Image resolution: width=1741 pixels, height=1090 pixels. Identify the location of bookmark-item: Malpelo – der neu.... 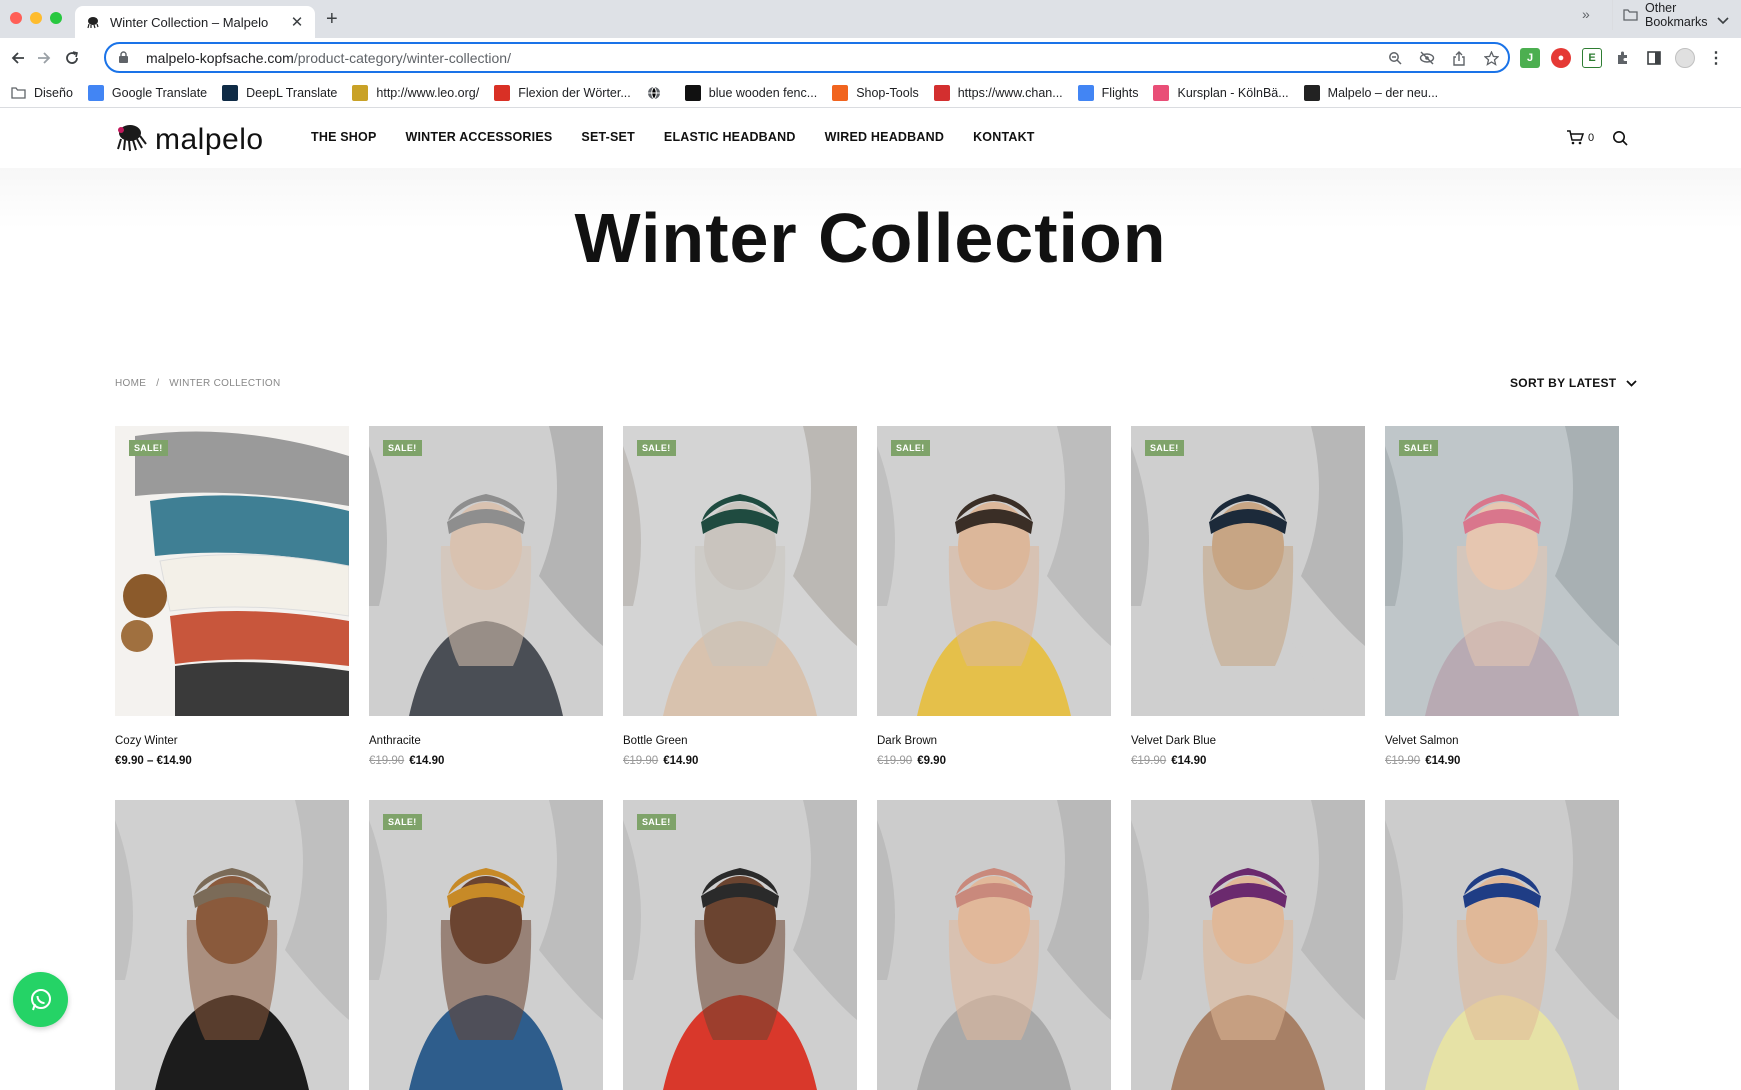
(1370, 92).